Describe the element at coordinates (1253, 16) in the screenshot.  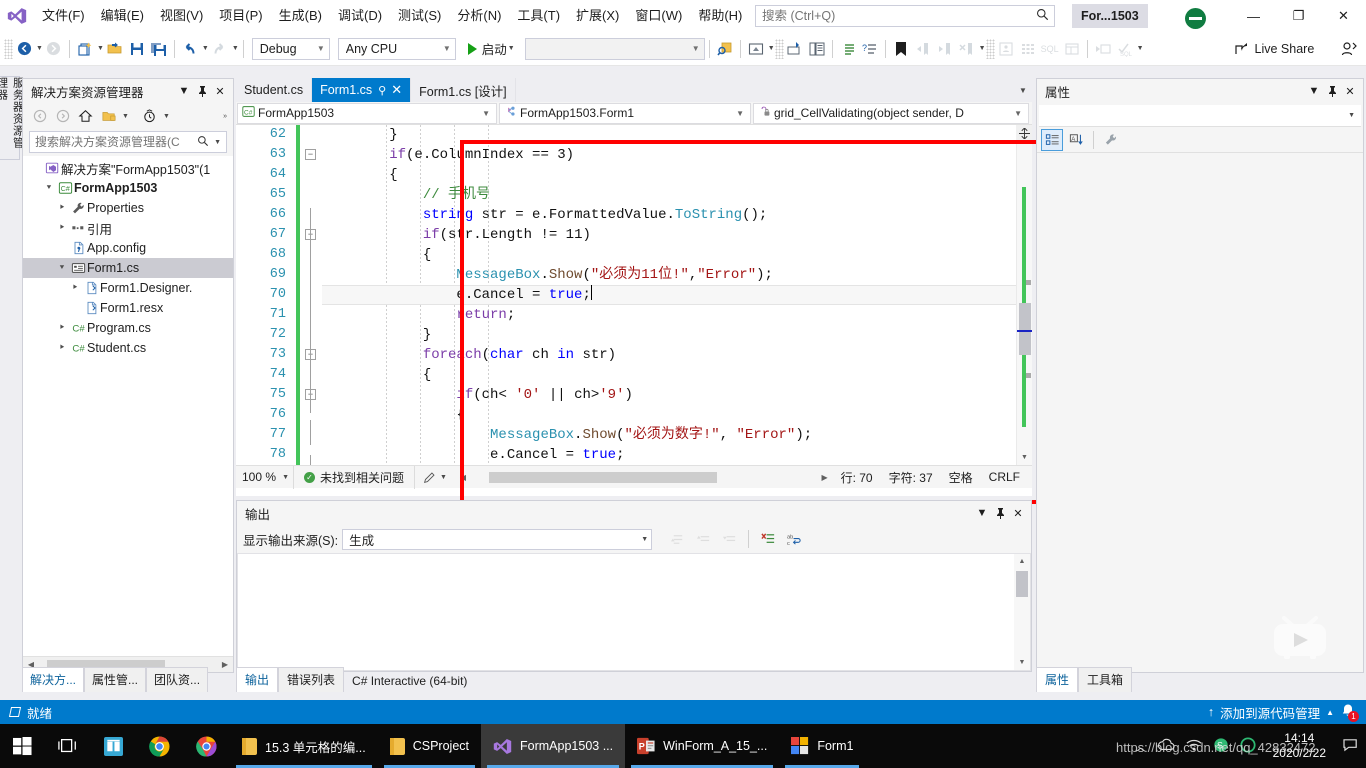
I see `minimize-button: —` at that location.